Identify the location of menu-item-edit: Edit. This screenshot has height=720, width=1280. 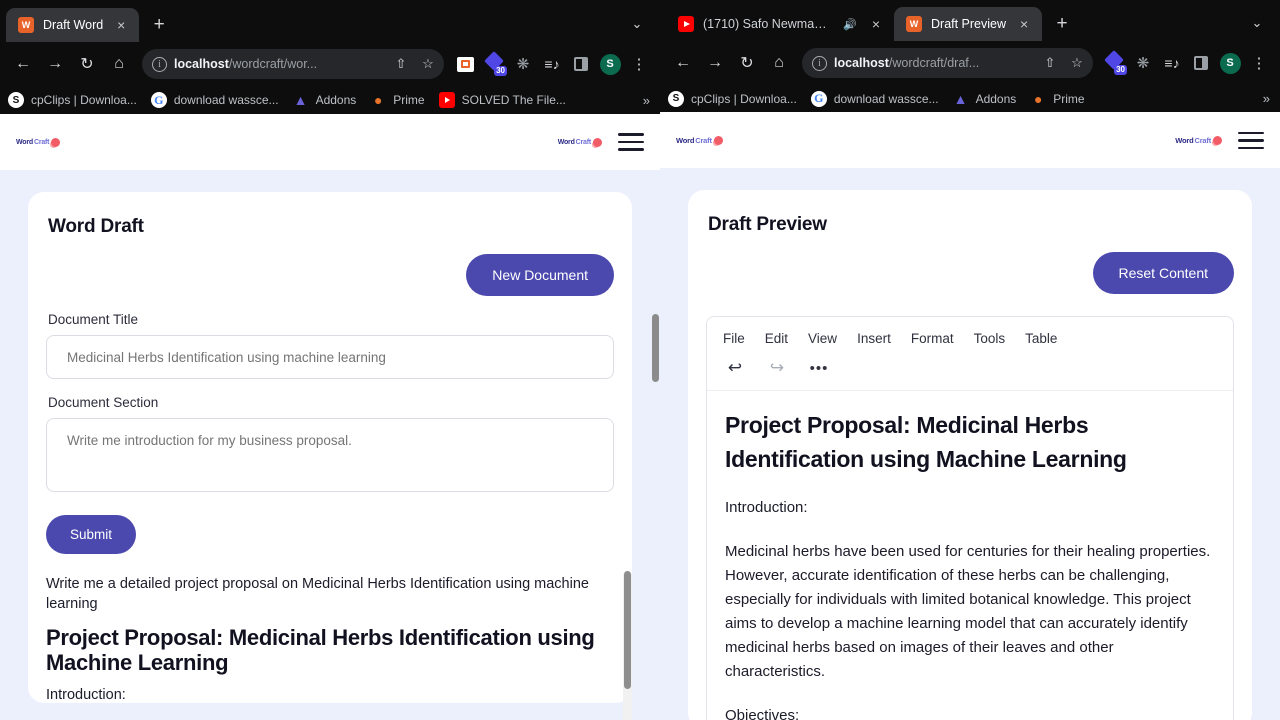
(776, 338).